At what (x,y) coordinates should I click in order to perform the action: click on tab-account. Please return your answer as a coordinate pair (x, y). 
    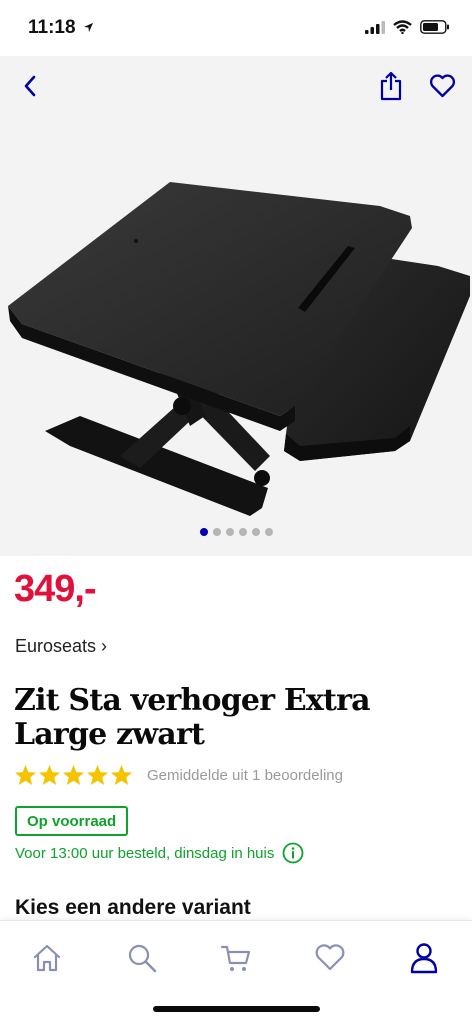
    Looking at the image, I should click on (424, 958).